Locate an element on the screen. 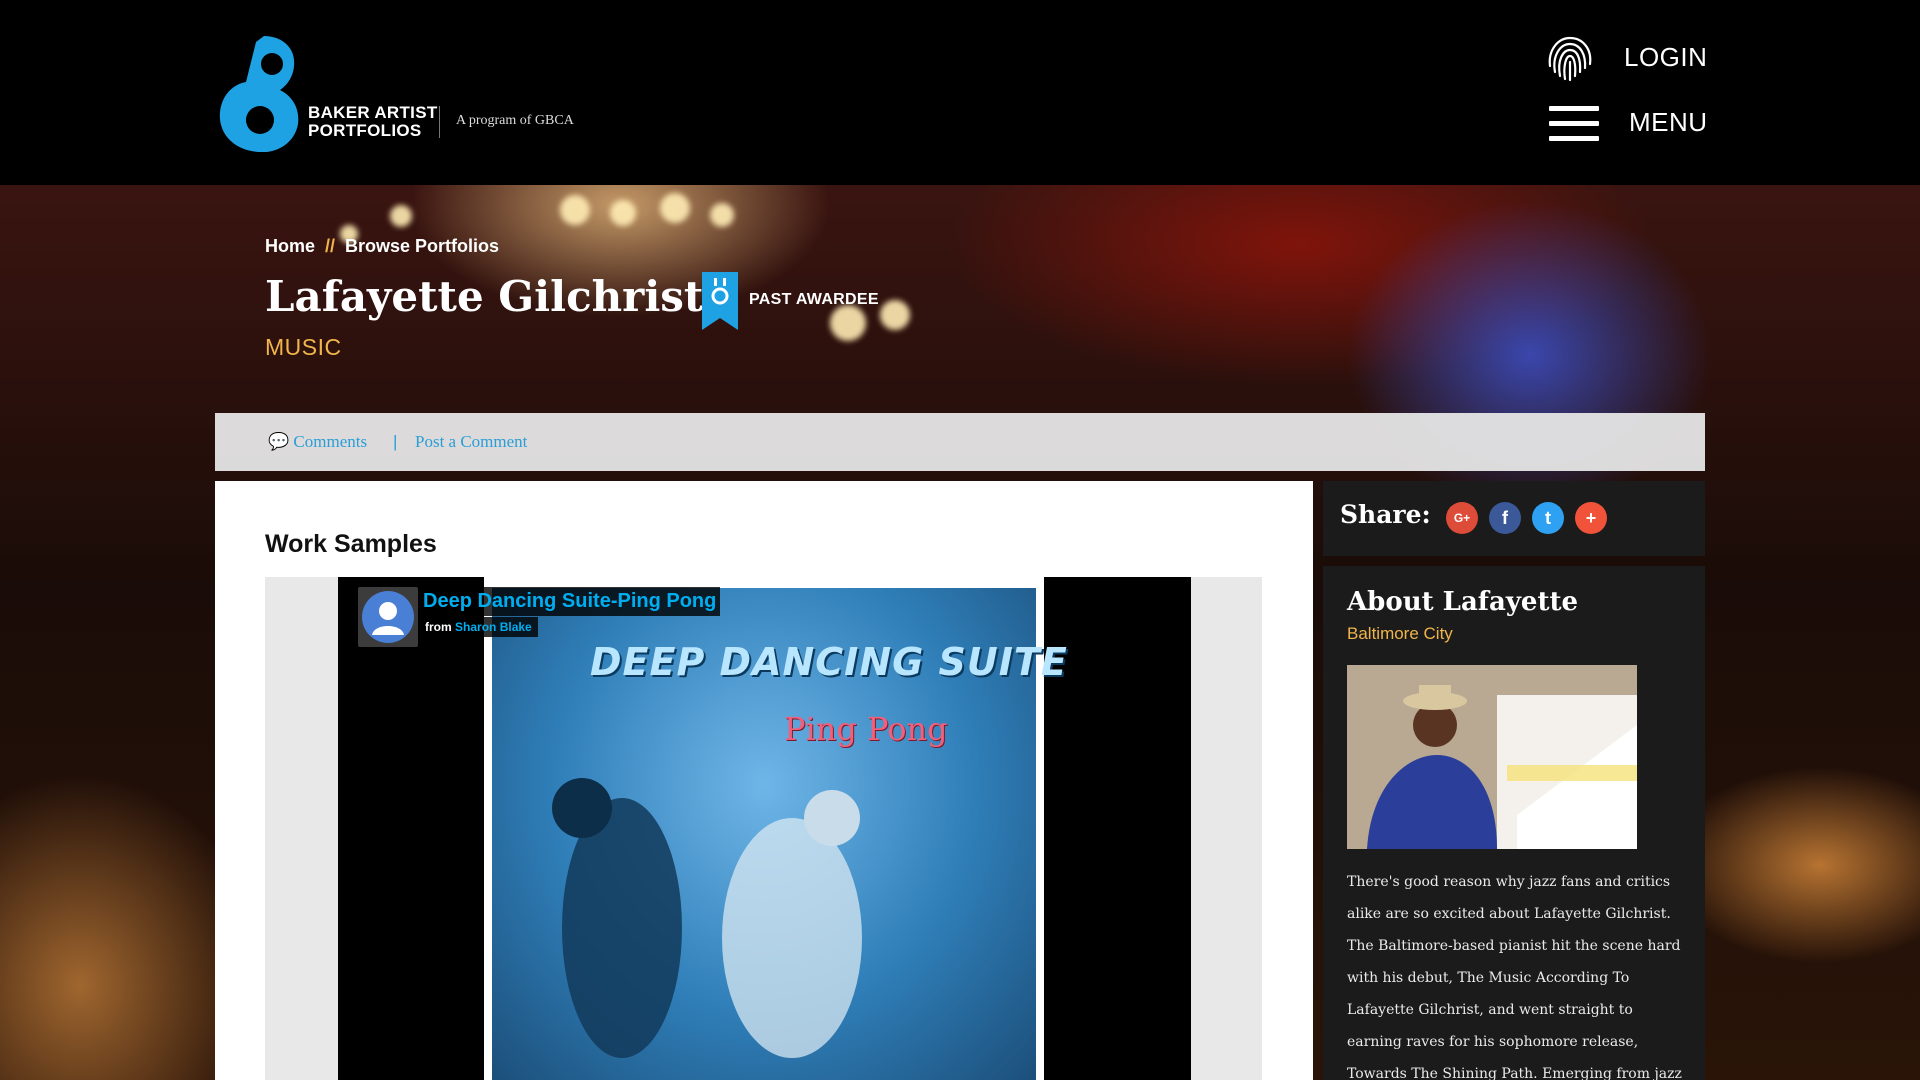 The height and width of the screenshot is (1080, 1920). award-ribbon-icon is located at coordinates (720, 301).